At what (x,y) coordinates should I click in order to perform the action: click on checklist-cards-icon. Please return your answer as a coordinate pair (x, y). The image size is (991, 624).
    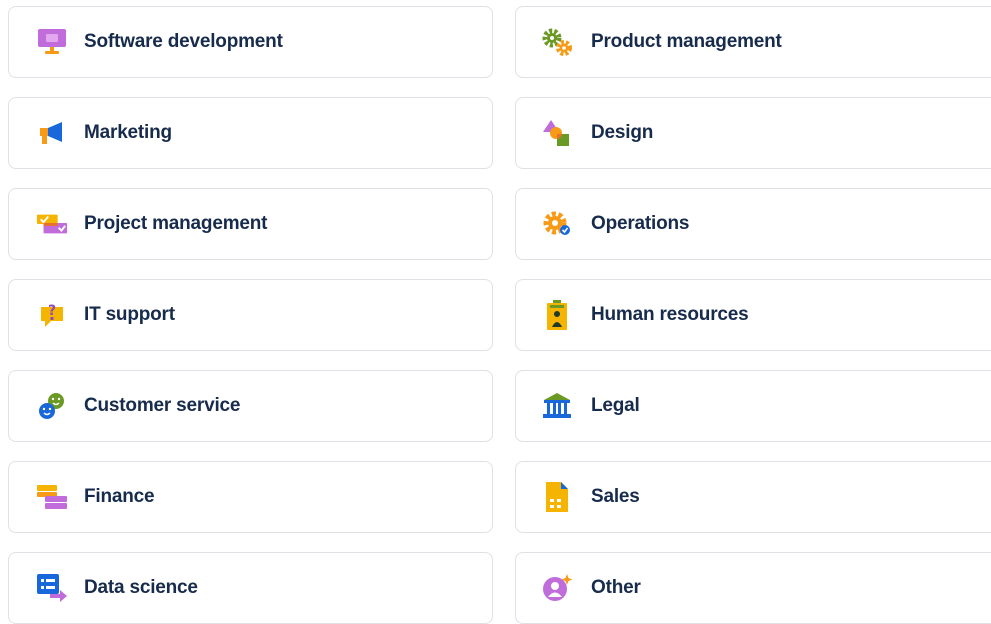
    Looking at the image, I should click on (52, 224).